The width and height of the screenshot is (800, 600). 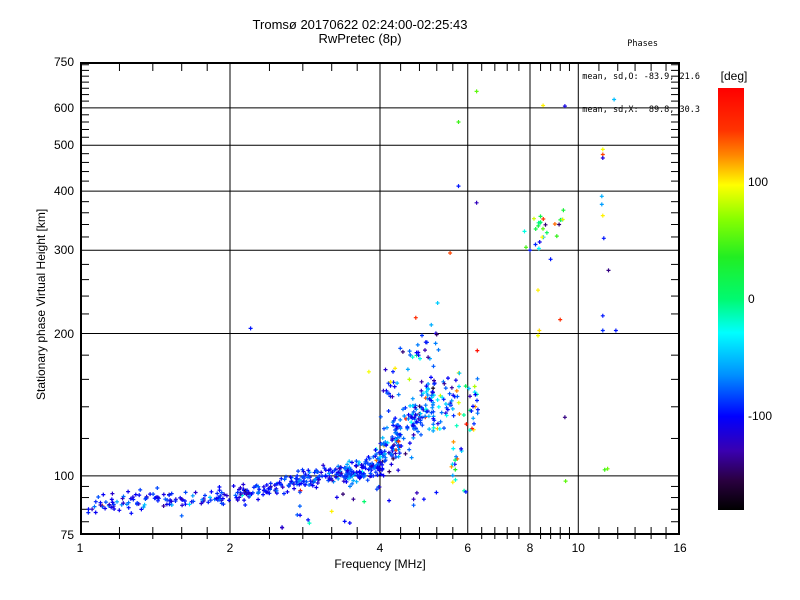 What do you see at coordinates (680, 548) in the screenshot?
I see `x-tick-label: 16` at bounding box center [680, 548].